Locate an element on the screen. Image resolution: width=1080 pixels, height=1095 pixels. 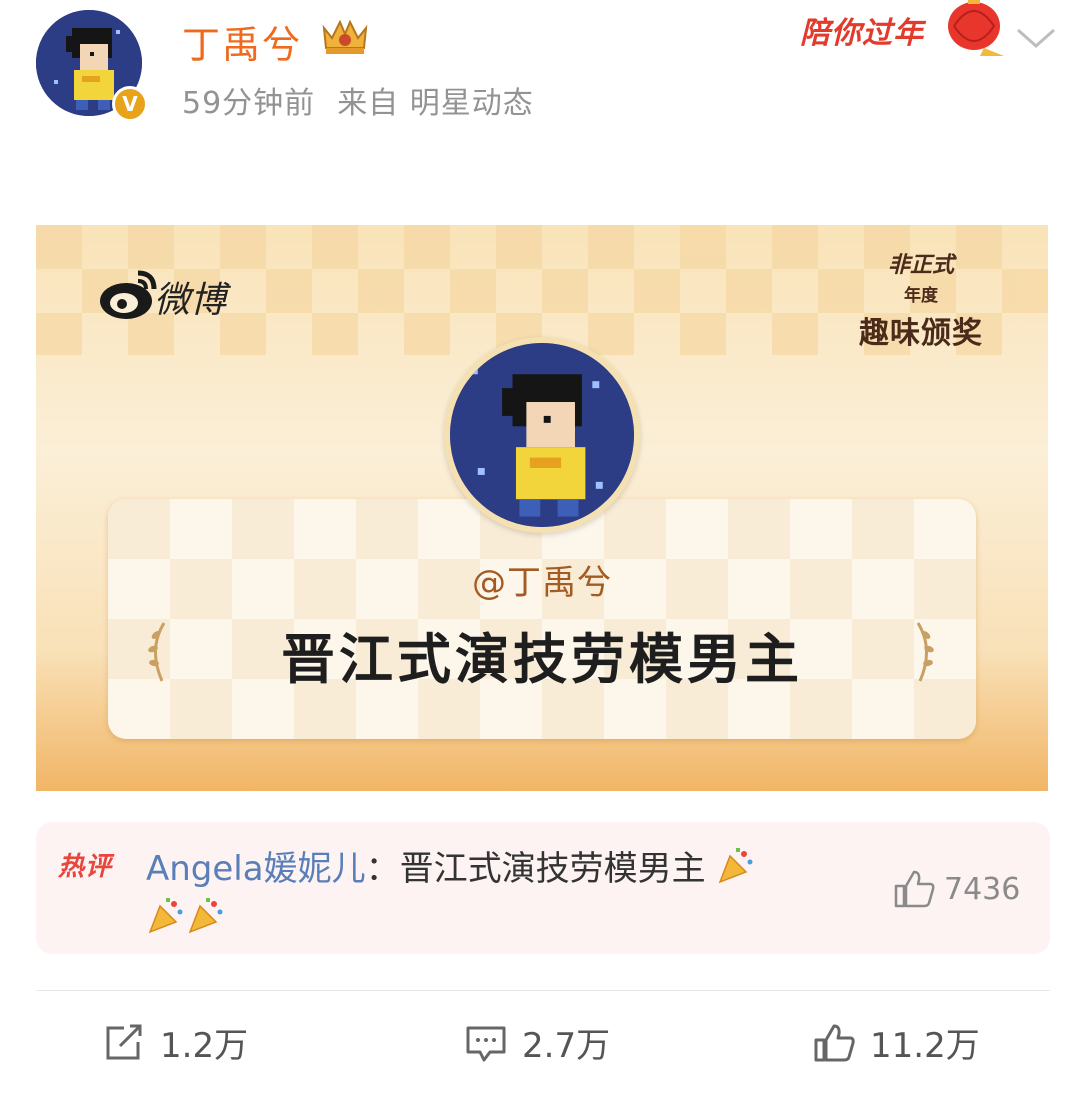
award-tag: 非正式 年度 趣味颁奖 is located at coordinates (921, 299).